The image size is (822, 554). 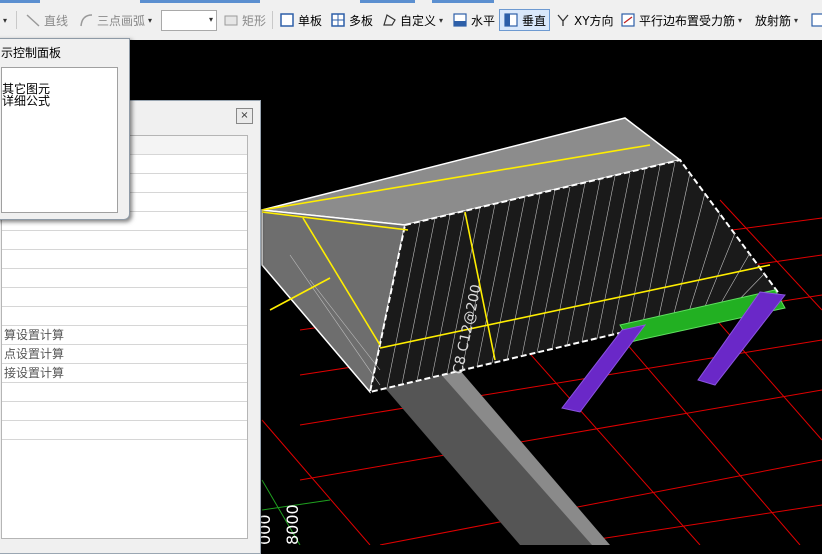 I want to click on drawing-toolbar: ▾ 直线 三点画弧 ▾ ▾ 矩形 单板 多板 自定义 ▾ 水平 垂直 XY方向, so click(x=411, y=20).